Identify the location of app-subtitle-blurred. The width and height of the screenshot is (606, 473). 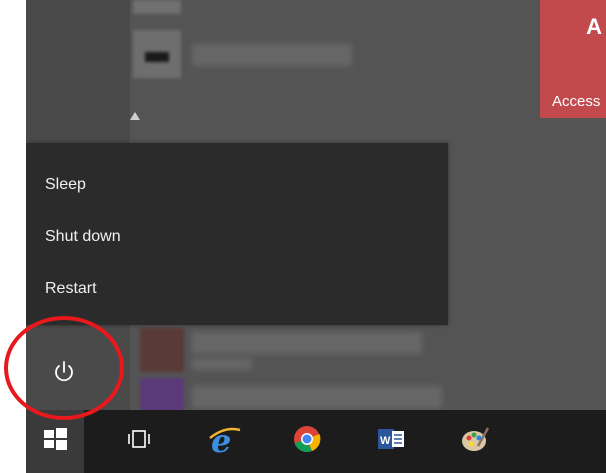
(222, 364).